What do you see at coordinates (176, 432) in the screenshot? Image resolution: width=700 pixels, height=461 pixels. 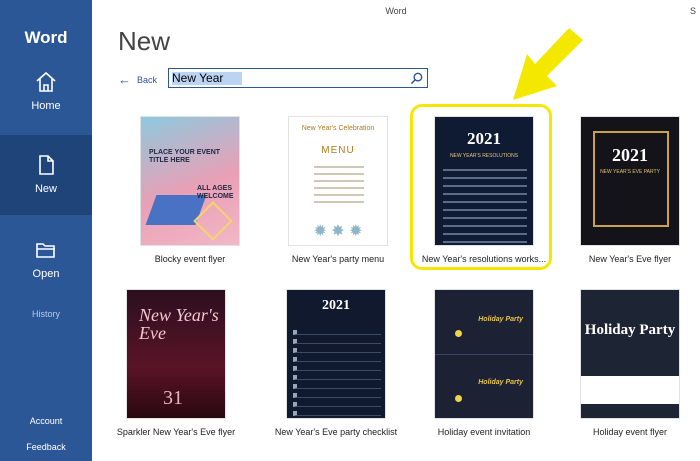 I see `template-label: Sparkler New Year's Eve flyer` at bounding box center [176, 432].